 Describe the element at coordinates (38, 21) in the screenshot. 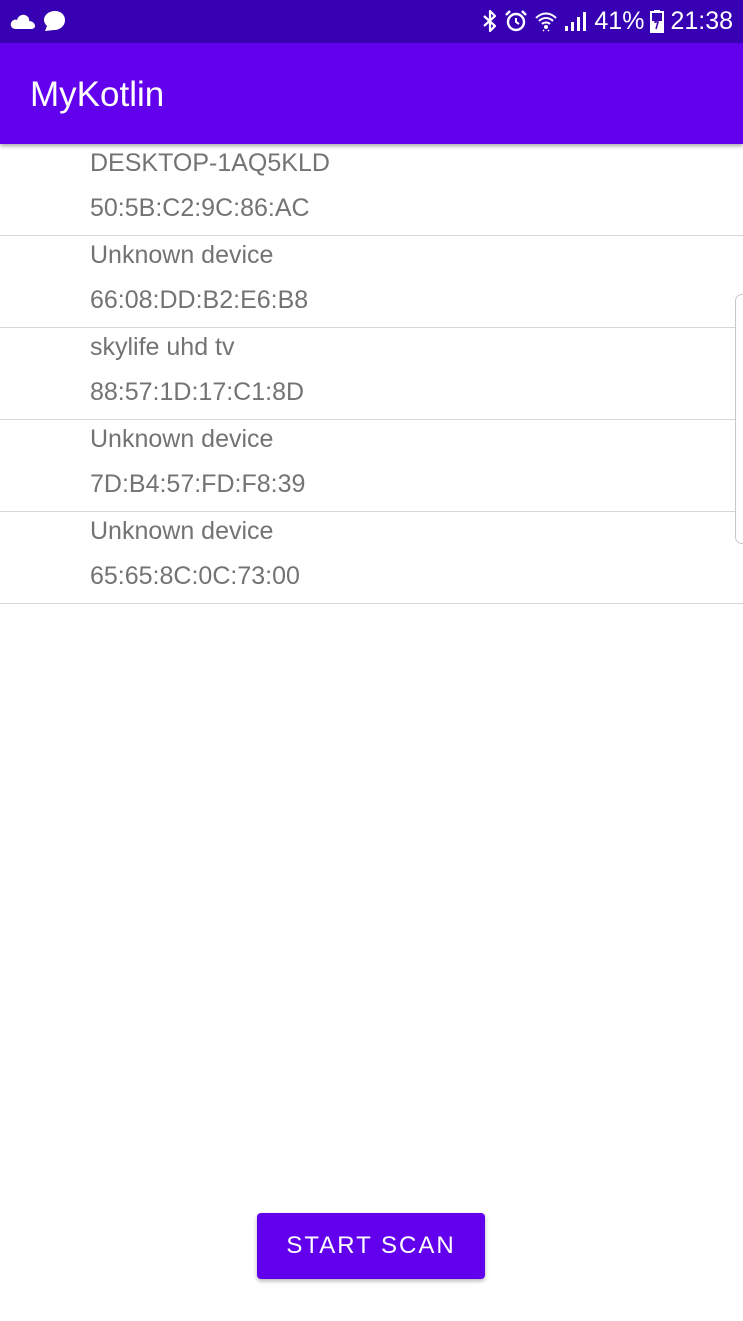

I see `status-left-icons` at that location.